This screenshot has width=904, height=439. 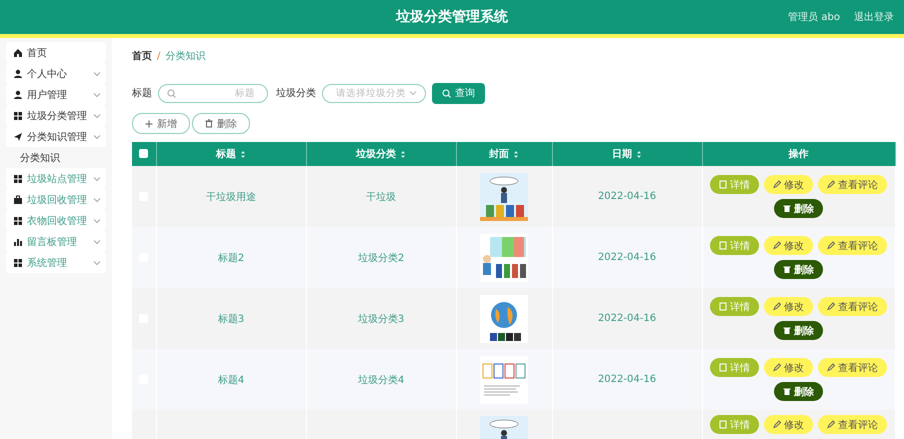 What do you see at coordinates (296, 93) in the screenshot?
I see `category-label: 垃圾分类` at bounding box center [296, 93].